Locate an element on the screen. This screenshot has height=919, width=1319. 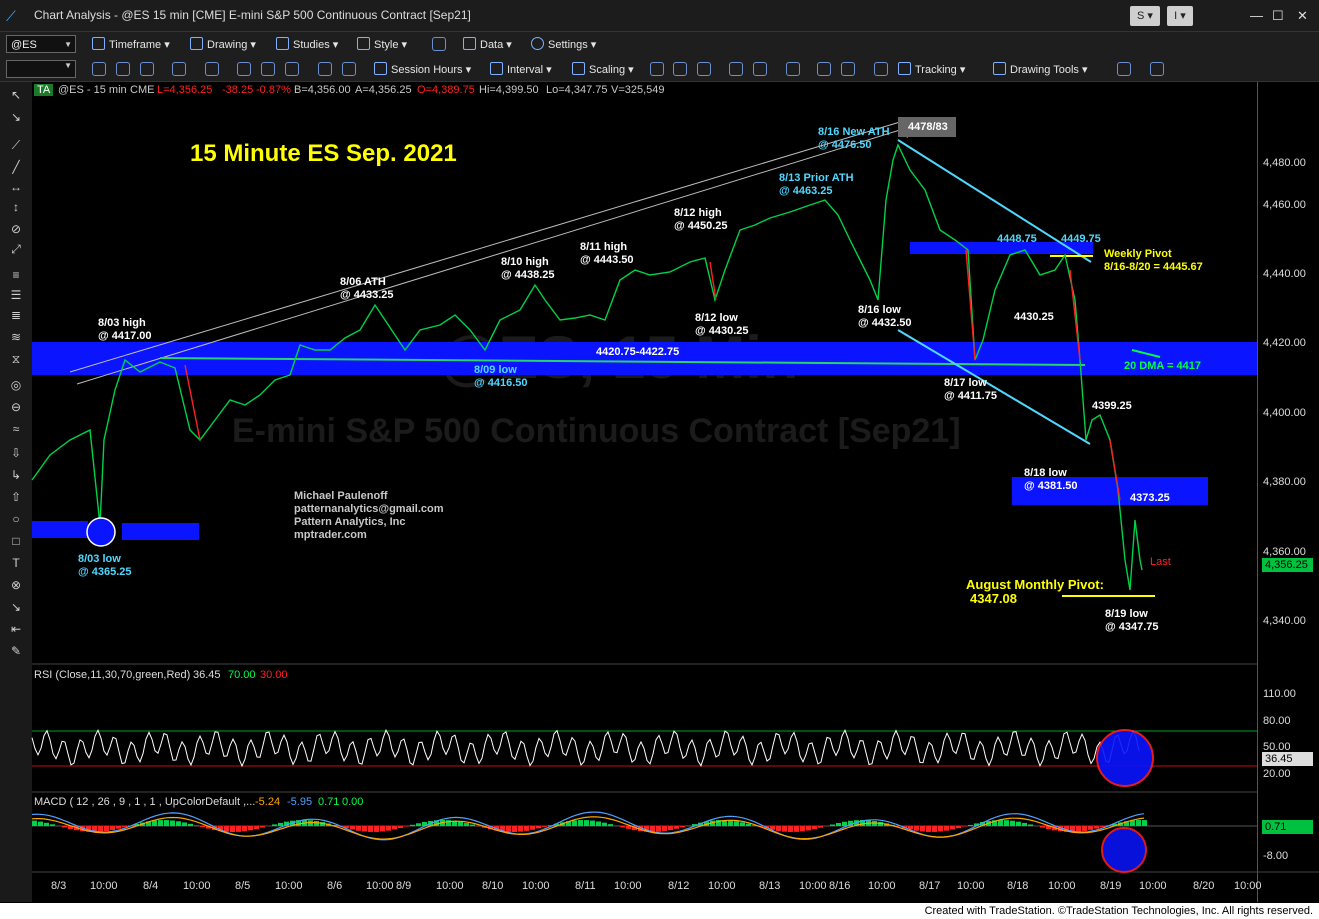
rsi-label: RSI (Close,11,30,70,green,Red) is located at coordinates (112, 675).